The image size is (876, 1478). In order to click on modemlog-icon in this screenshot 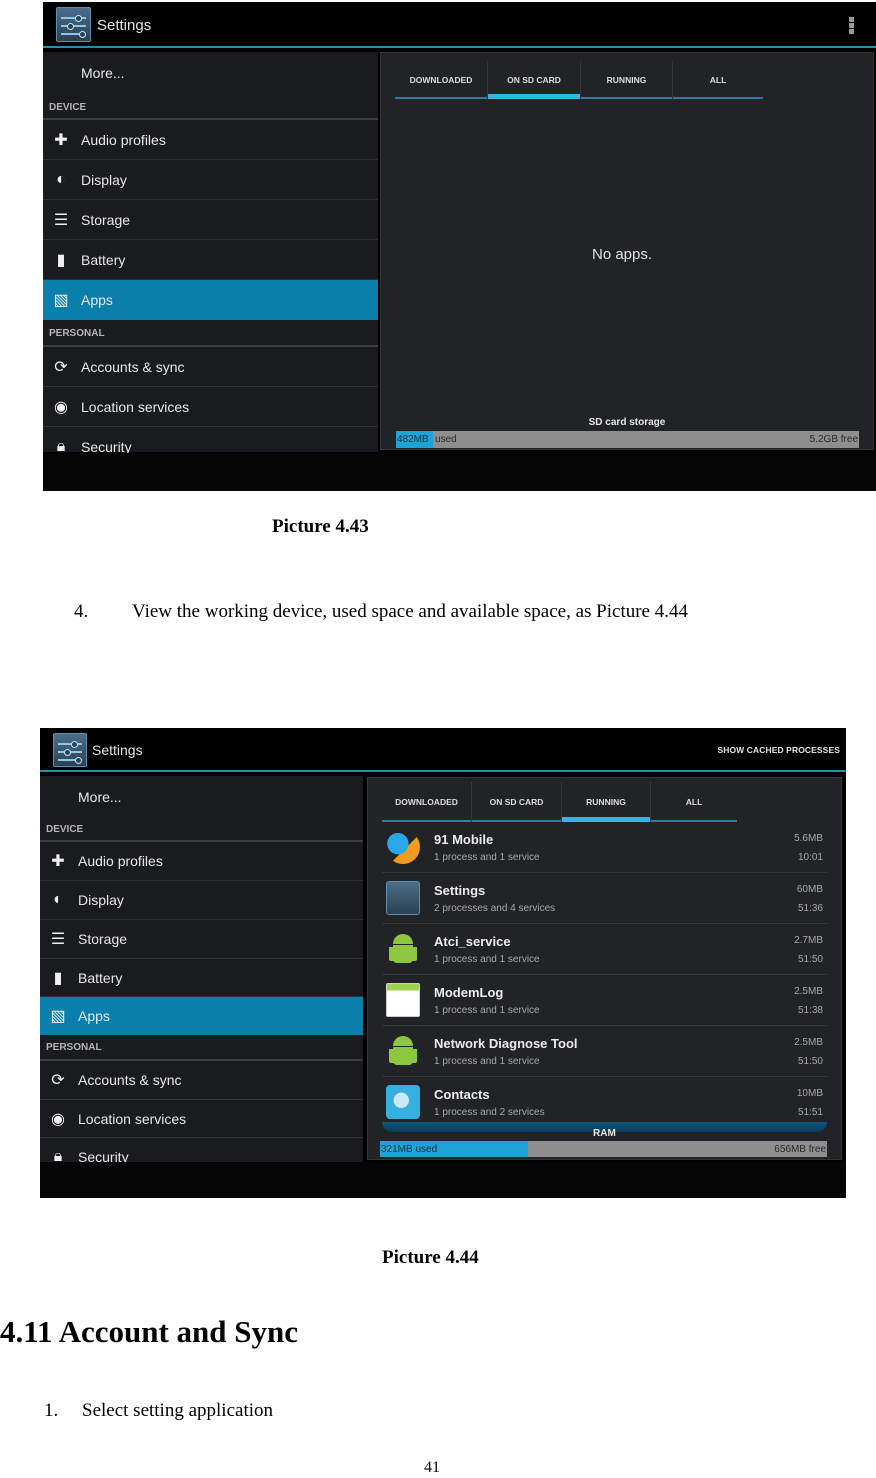, I will do `click(403, 1000)`.